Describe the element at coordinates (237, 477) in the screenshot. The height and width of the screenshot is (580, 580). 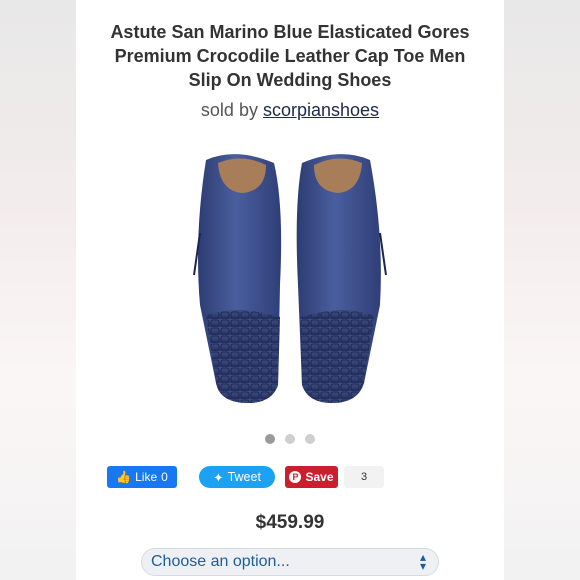
I see `tweet-button: ✦ Tweet` at that location.